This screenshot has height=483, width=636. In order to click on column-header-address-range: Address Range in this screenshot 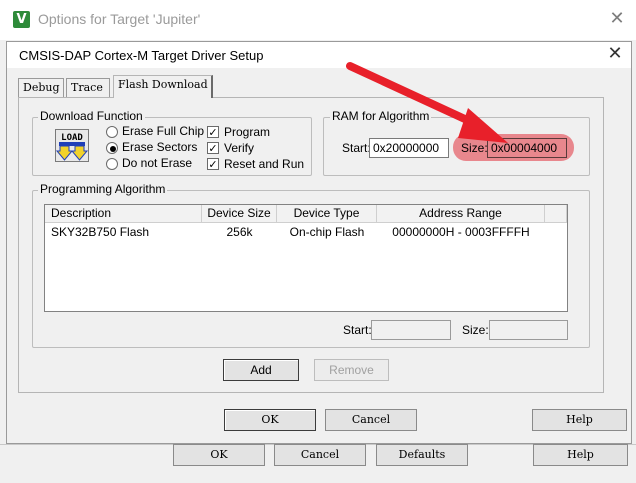, I will do `click(461, 214)`.